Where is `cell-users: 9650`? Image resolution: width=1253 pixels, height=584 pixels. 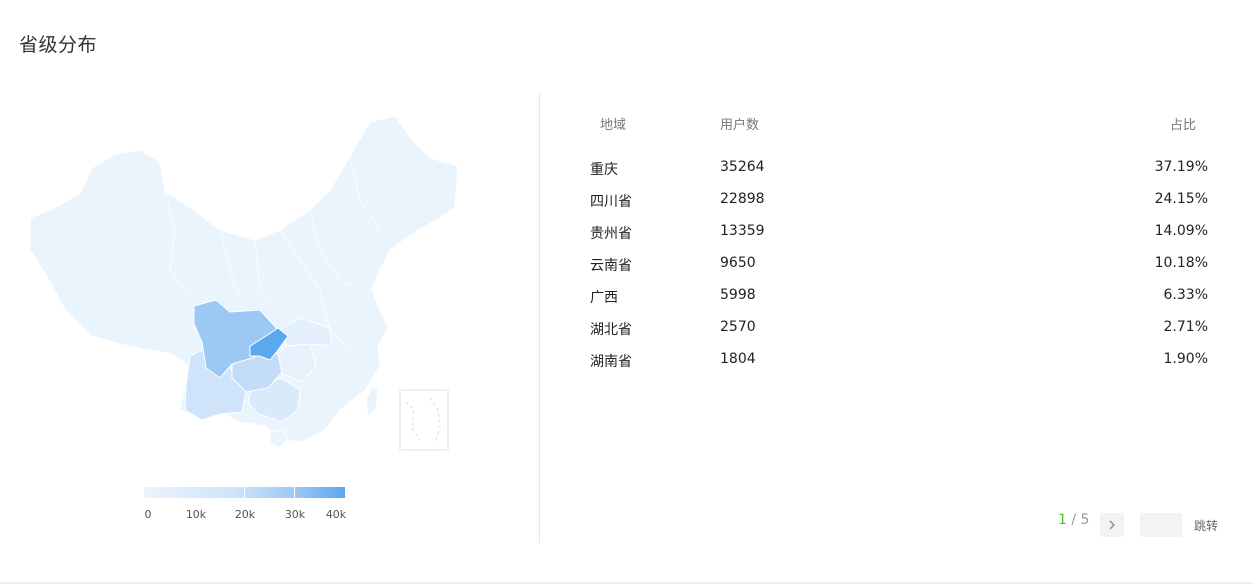 cell-users: 9650 is located at coordinates (738, 263).